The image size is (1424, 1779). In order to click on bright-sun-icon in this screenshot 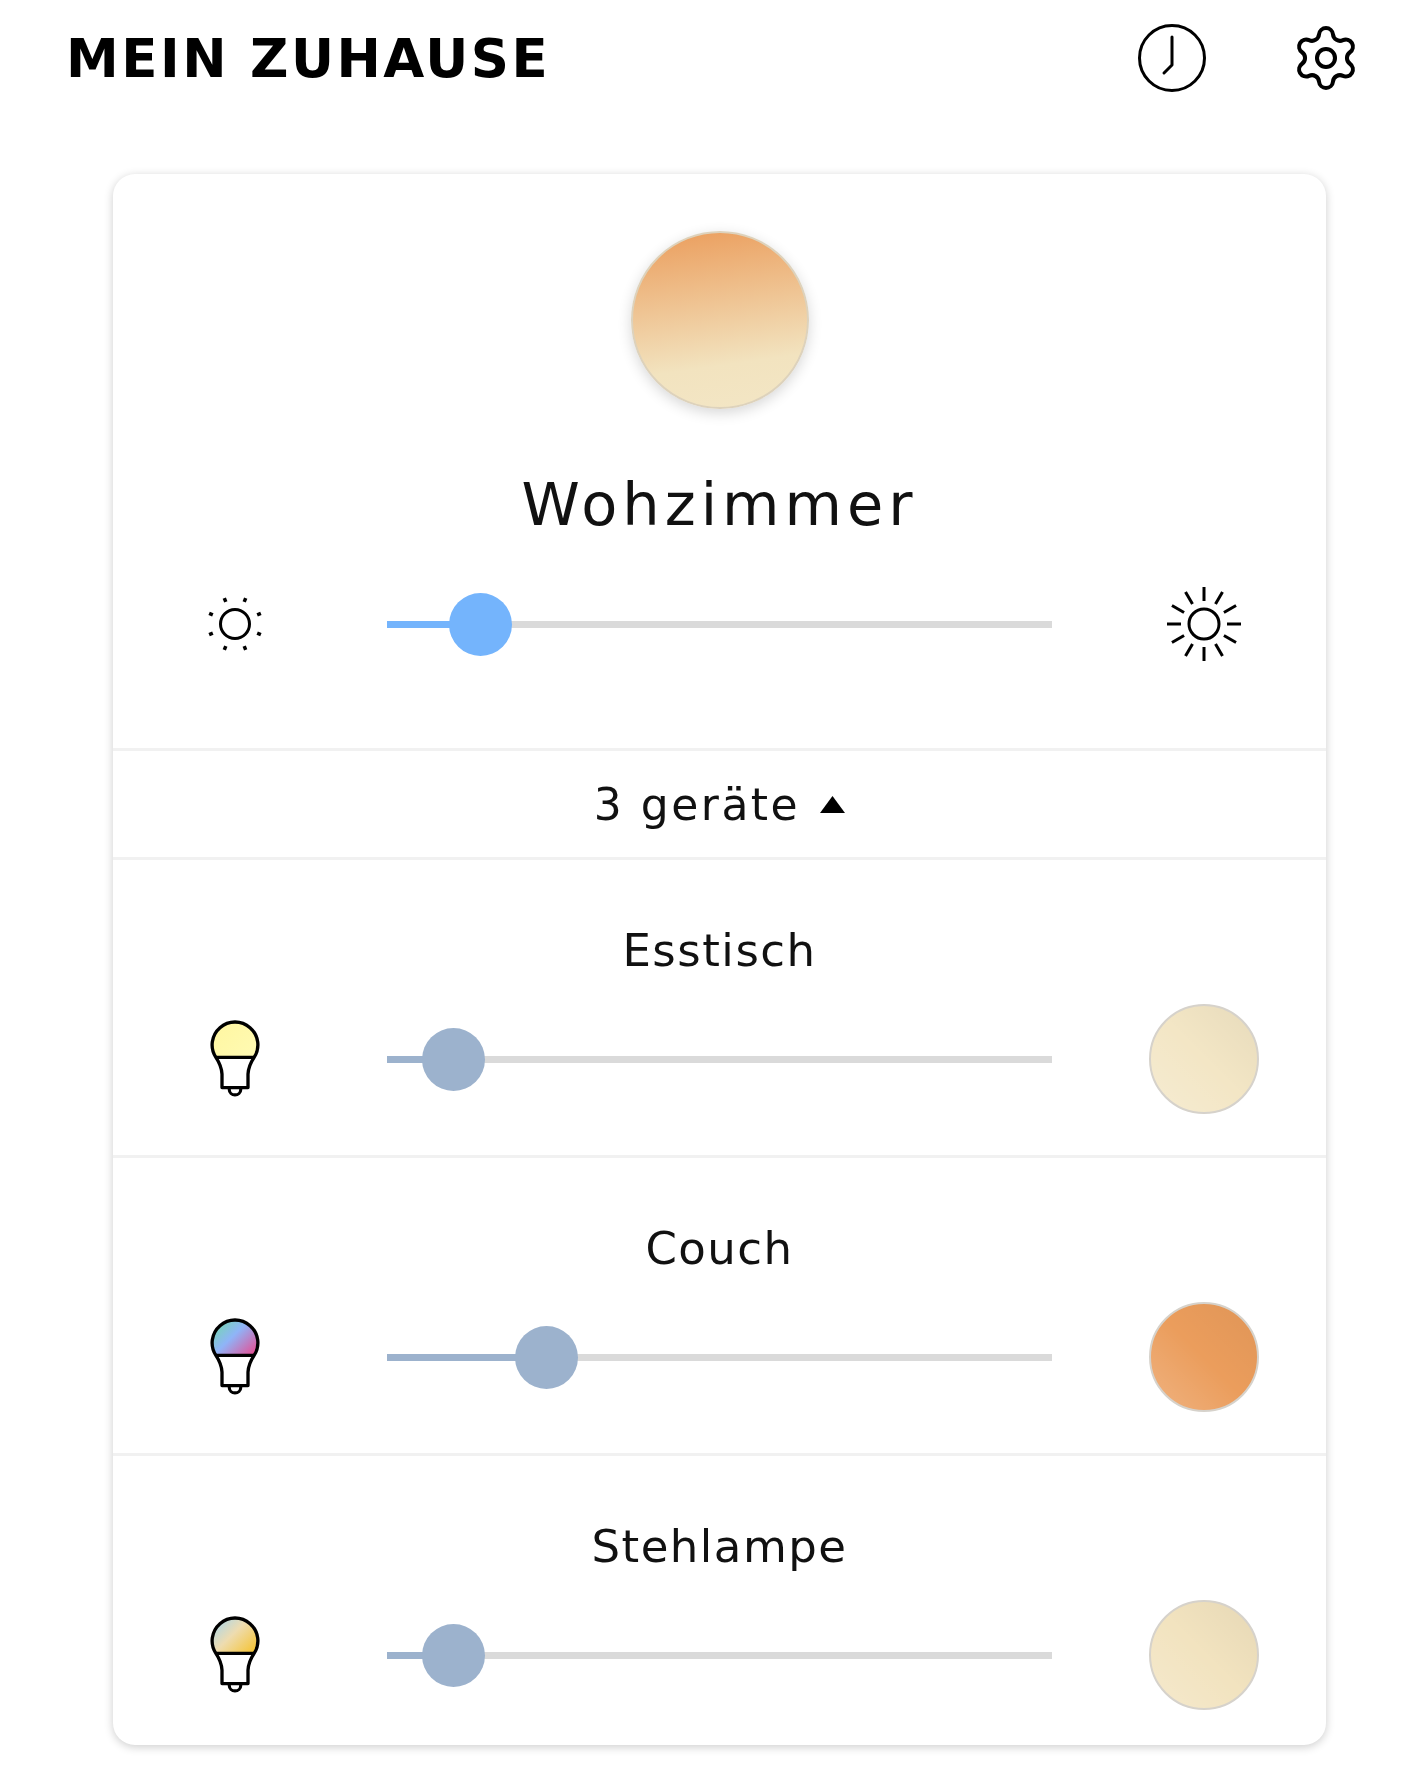, I will do `click(1204, 624)`.